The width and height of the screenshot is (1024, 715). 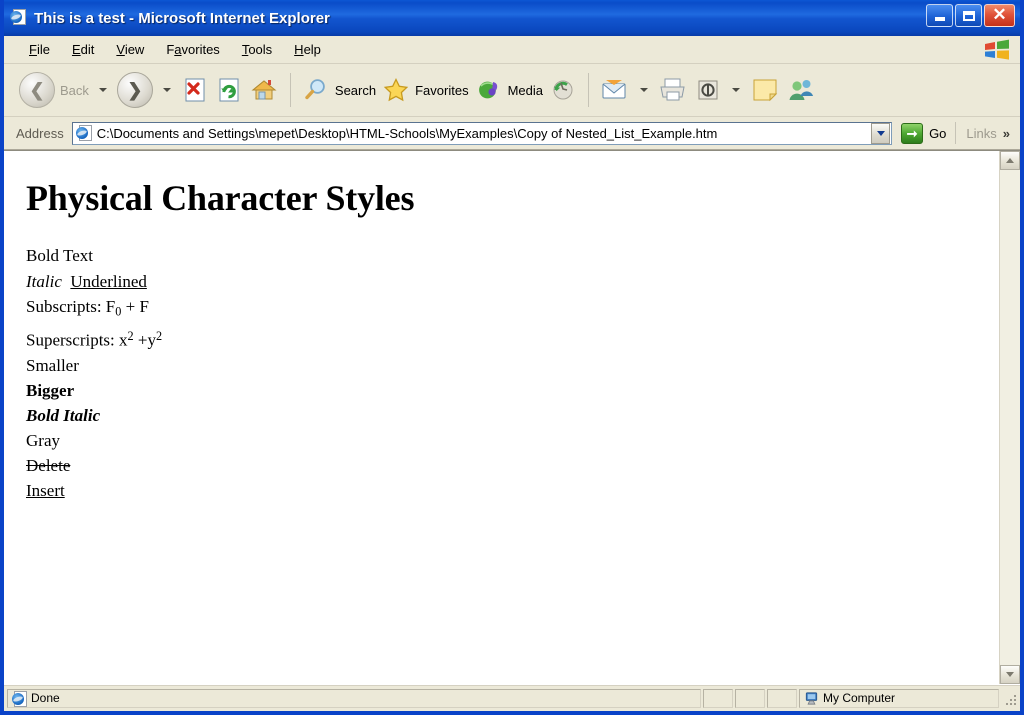 What do you see at coordinates (135, 306) in the screenshot?
I see `subscripts-tail: + F` at bounding box center [135, 306].